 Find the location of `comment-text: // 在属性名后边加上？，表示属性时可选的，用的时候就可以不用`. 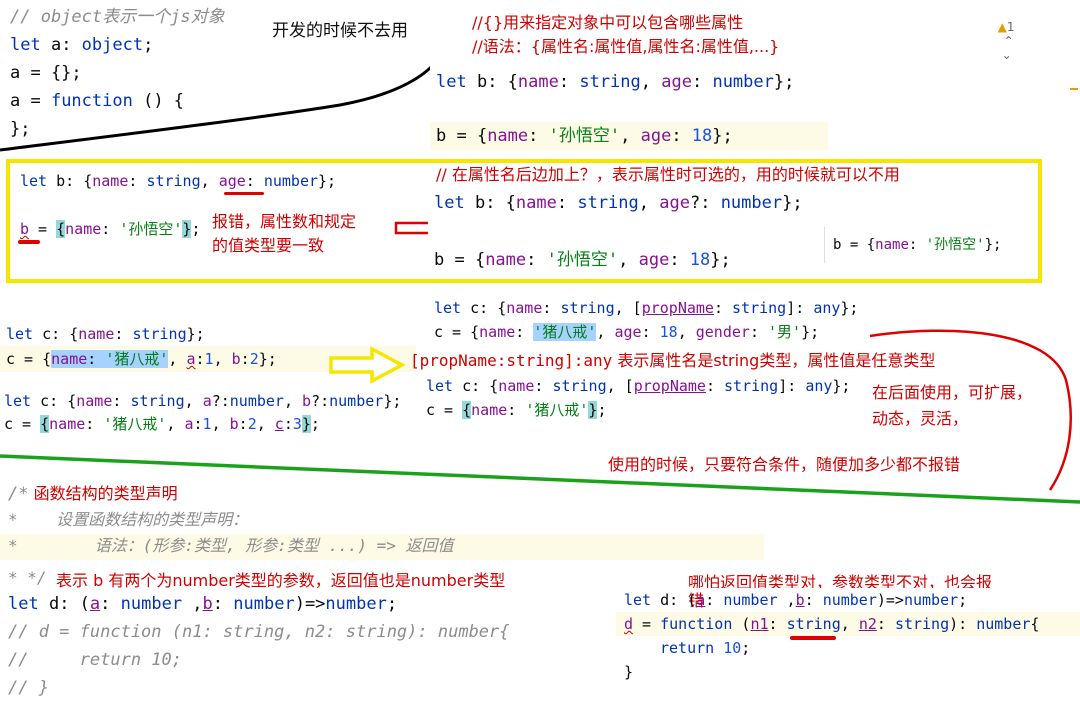

comment-text: // 在属性名后边加上？，表示属性时可选的，用的时候就可以不用 is located at coordinates (668, 174).